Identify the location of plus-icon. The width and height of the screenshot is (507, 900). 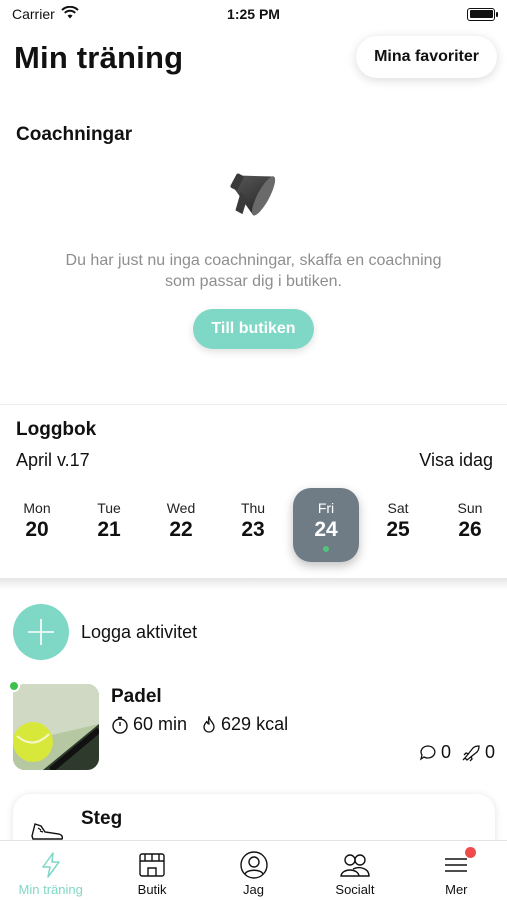
(41, 632).